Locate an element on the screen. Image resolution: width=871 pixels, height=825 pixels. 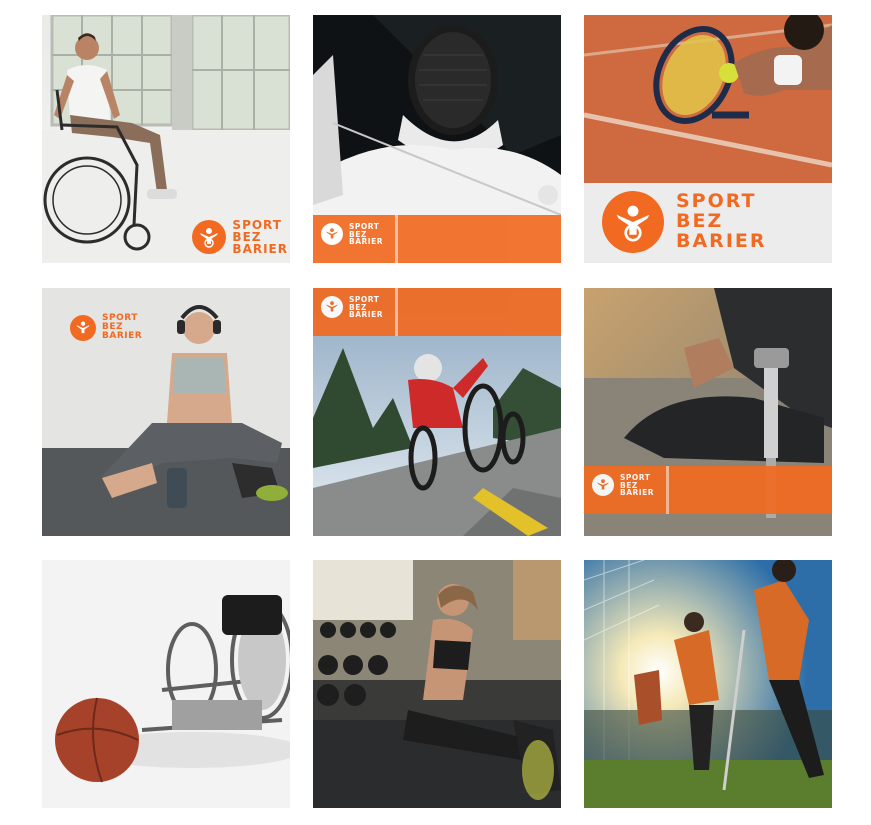
sport-wheelchair-photo is located at coordinates (166, 684).